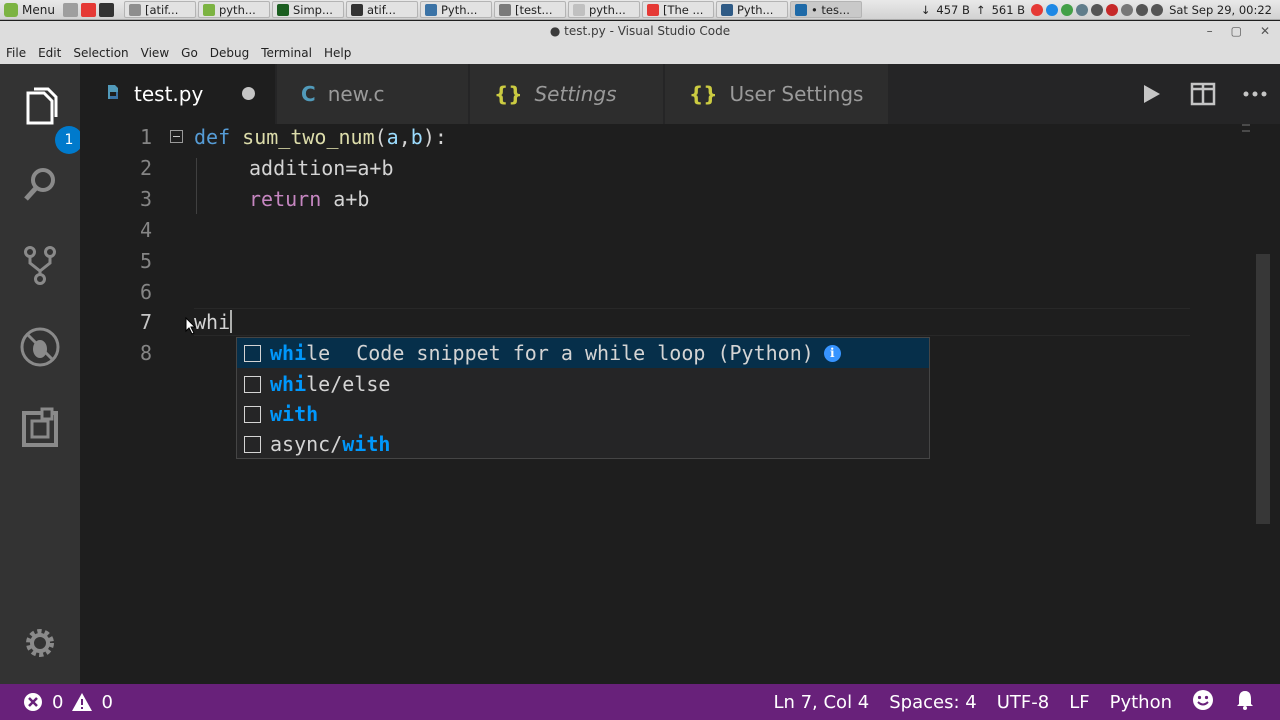 The width and height of the screenshot is (1280, 720). What do you see at coordinates (1067, 9) in the screenshot?
I see `chrome-tray-icon` at bounding box center [1067, 9].